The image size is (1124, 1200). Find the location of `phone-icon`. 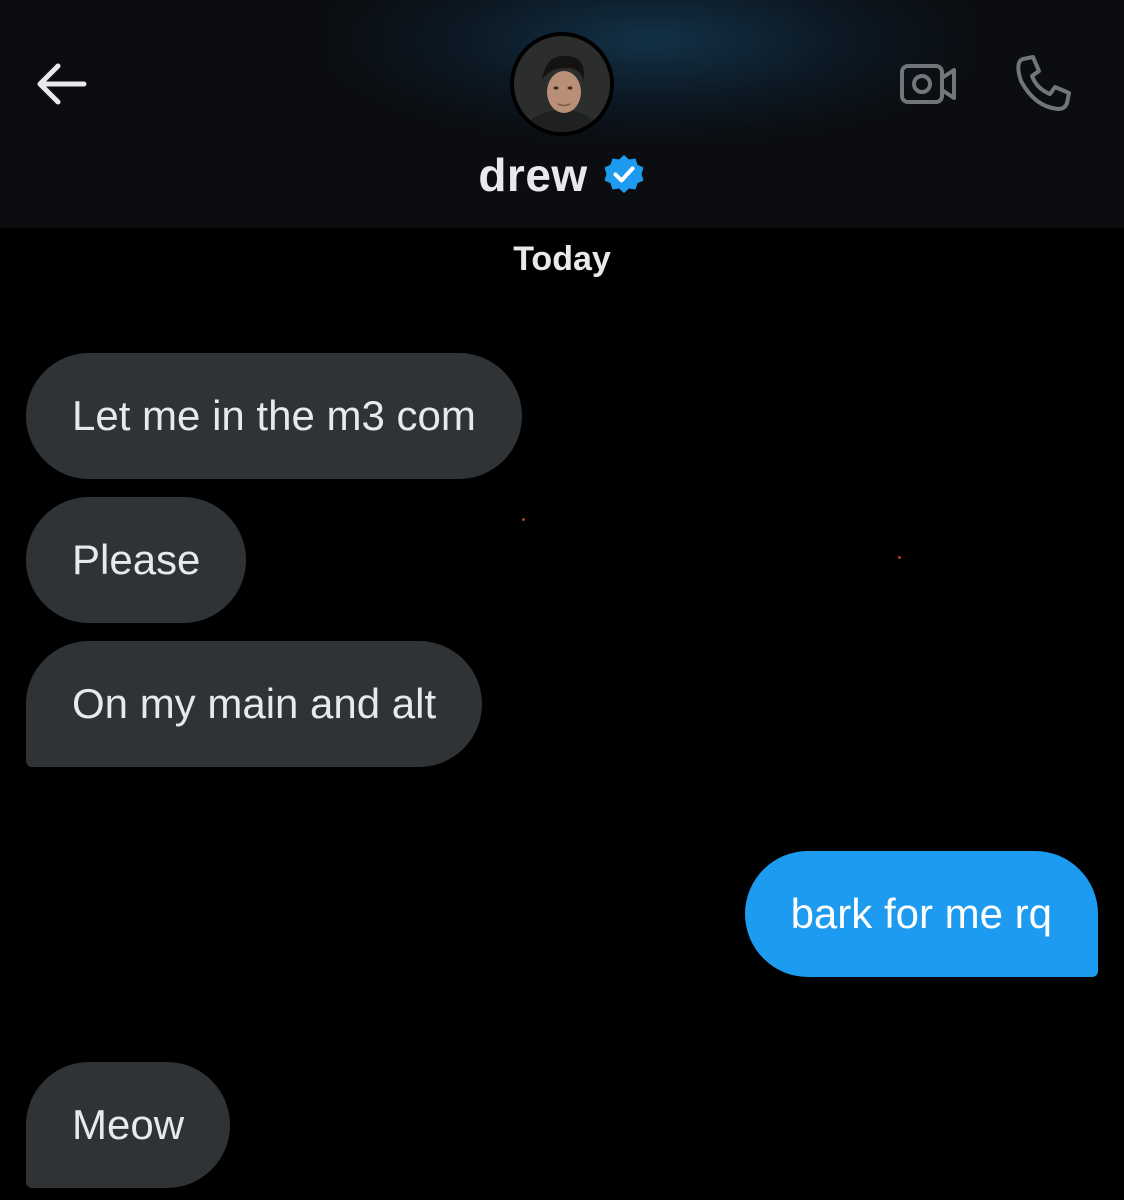

phone-icon is located at coordinates (1043, 83).